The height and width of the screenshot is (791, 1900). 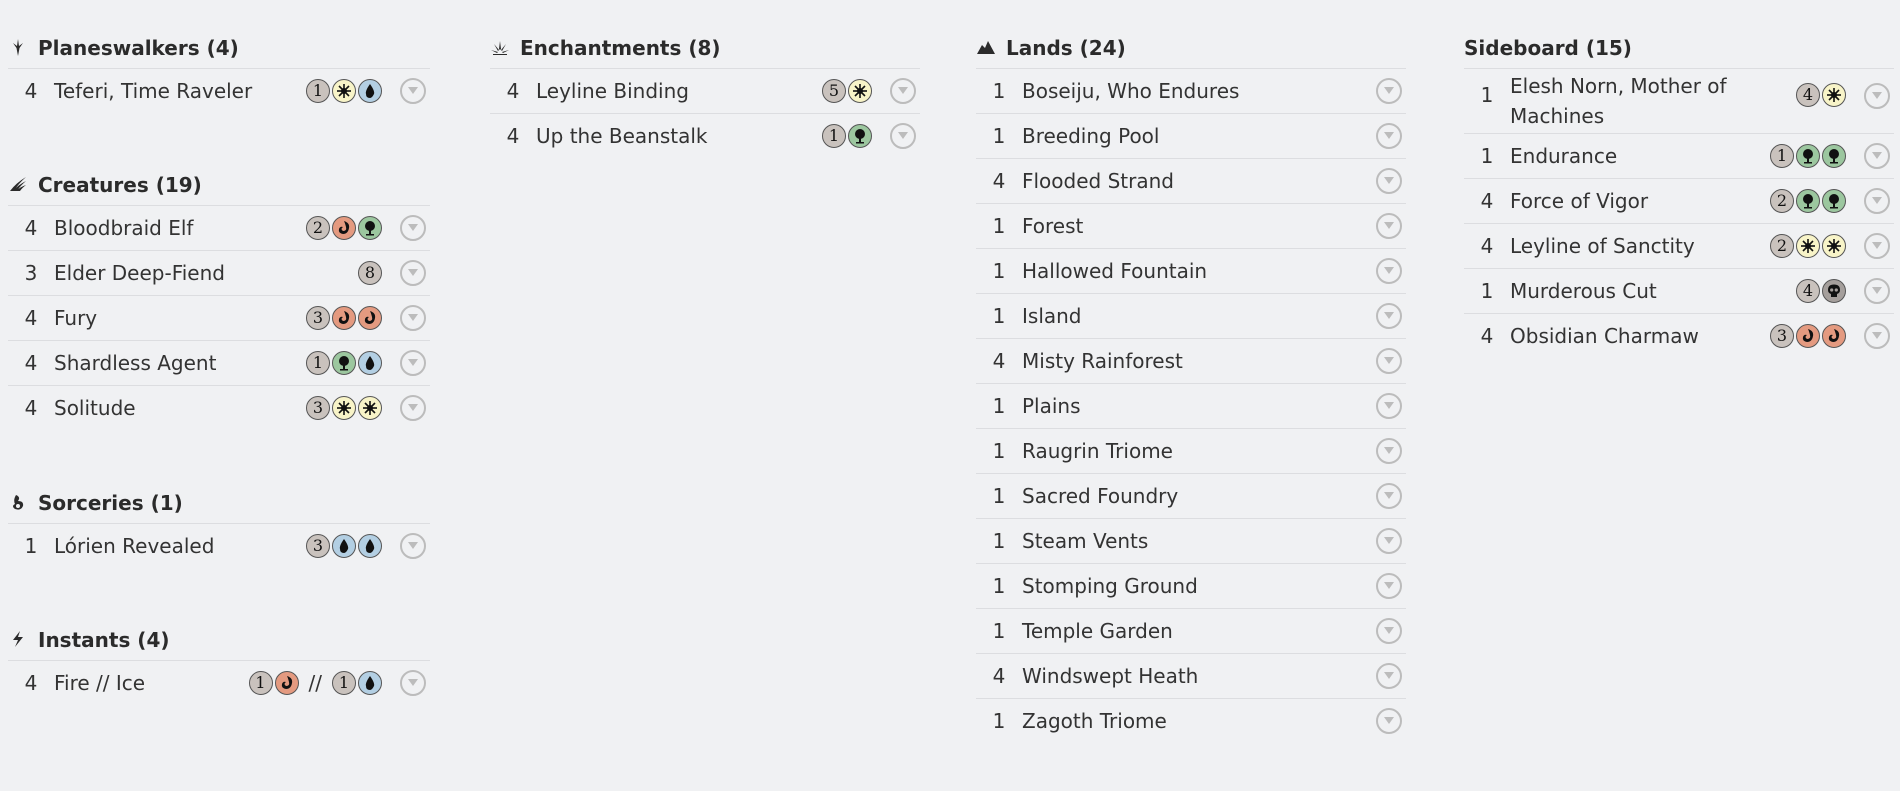 I want to click on card-row: 4 Solitude 3, so click(x=219, y=407).